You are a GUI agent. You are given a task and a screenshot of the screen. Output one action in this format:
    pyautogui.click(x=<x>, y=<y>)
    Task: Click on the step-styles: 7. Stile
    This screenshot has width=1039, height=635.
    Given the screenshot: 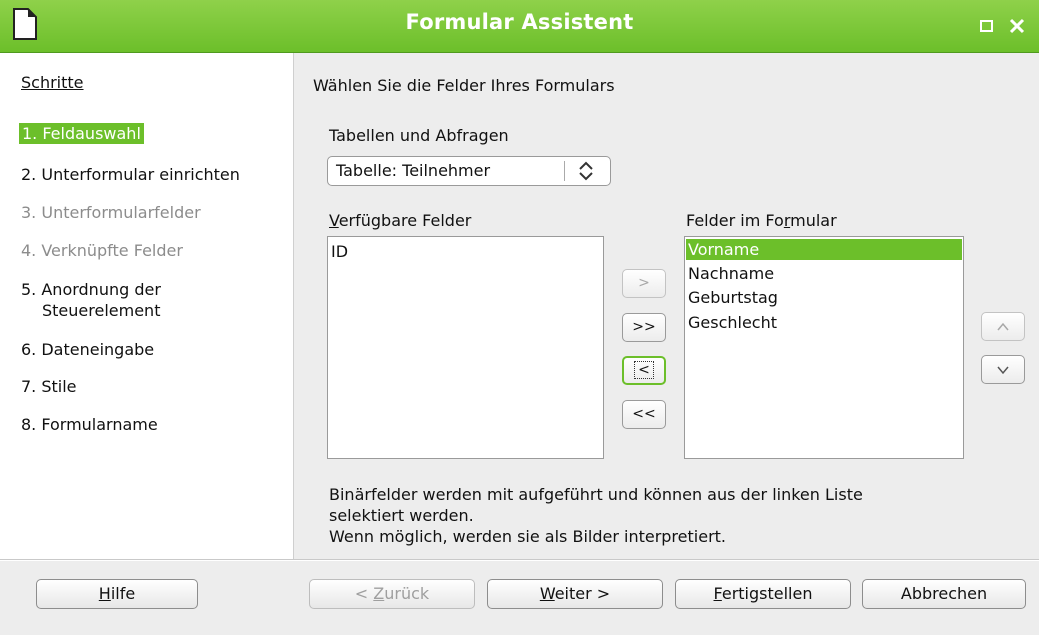 What is the action you would take?
    pyautogui.click(x=49, y=386)
    